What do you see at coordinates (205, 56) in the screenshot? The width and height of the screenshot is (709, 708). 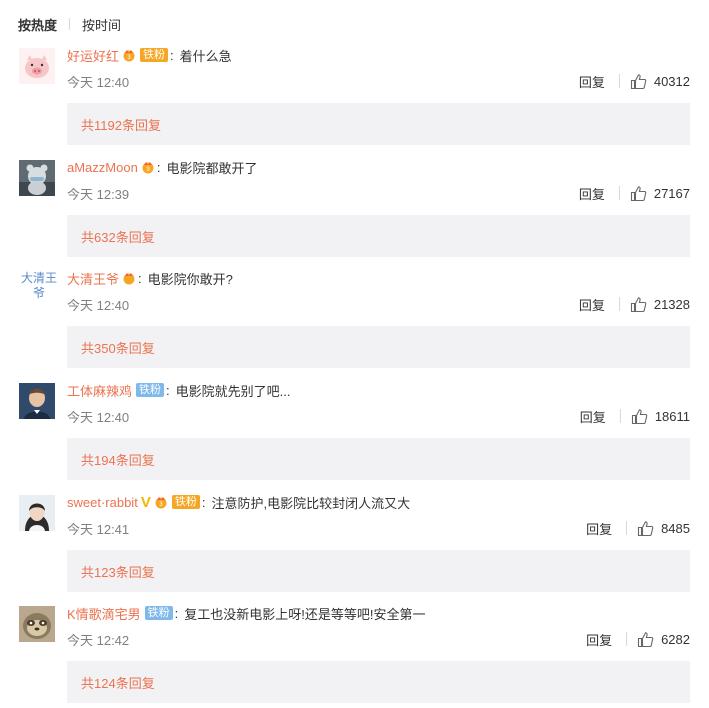 I see `comment-text: 着什么急` at bounding box center [205, 56].